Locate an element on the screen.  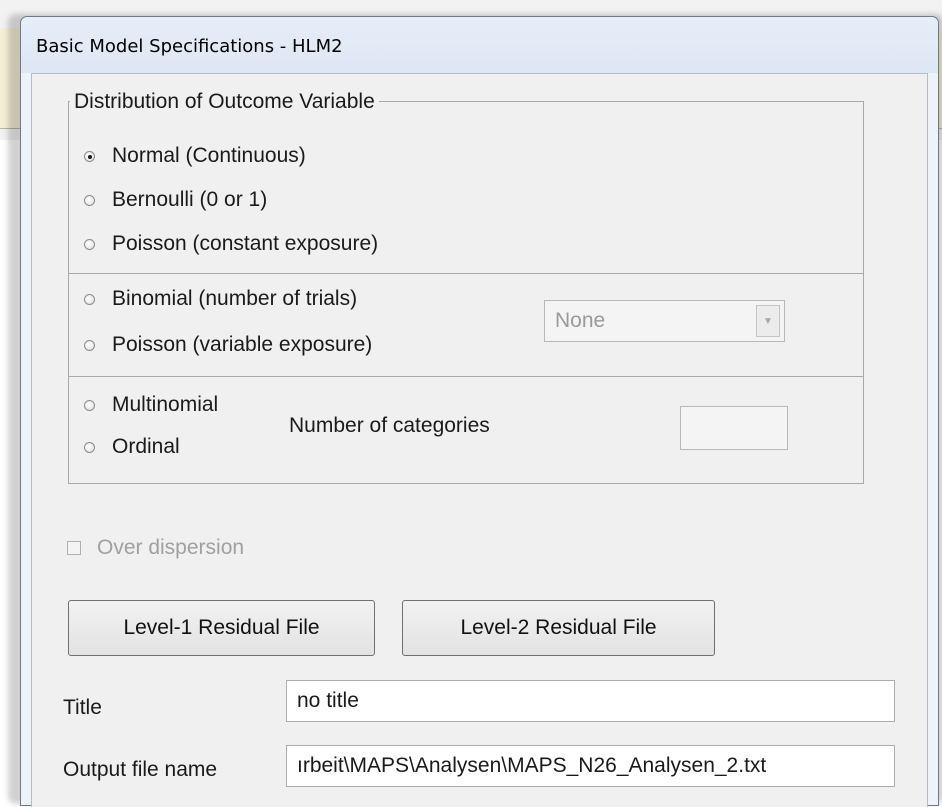
trials-select: None ▼ is located at coordinates (664, 321).